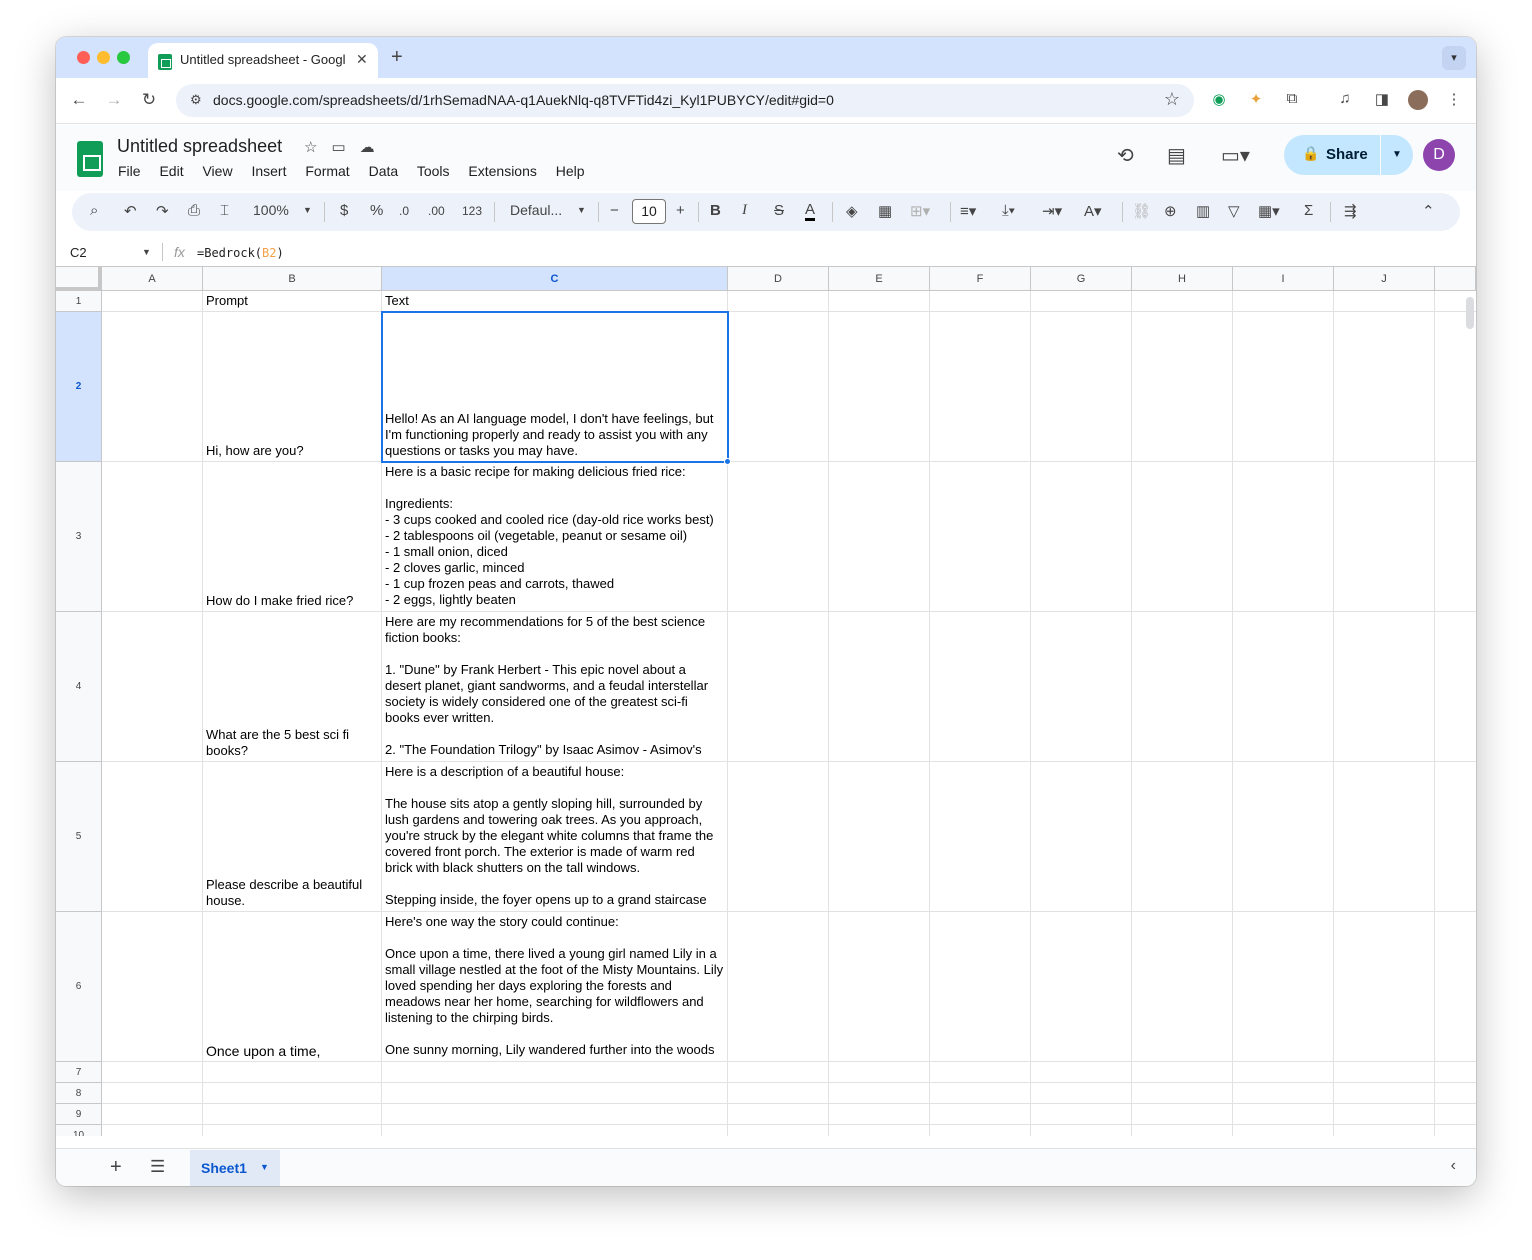 Image resolution: width=1532 pixels, height=1260 pixels. What do you see at coordinates (224, 210) in the screenshot?
I see `paint-format-icon: ⌶` at bounding box center [224, 210].